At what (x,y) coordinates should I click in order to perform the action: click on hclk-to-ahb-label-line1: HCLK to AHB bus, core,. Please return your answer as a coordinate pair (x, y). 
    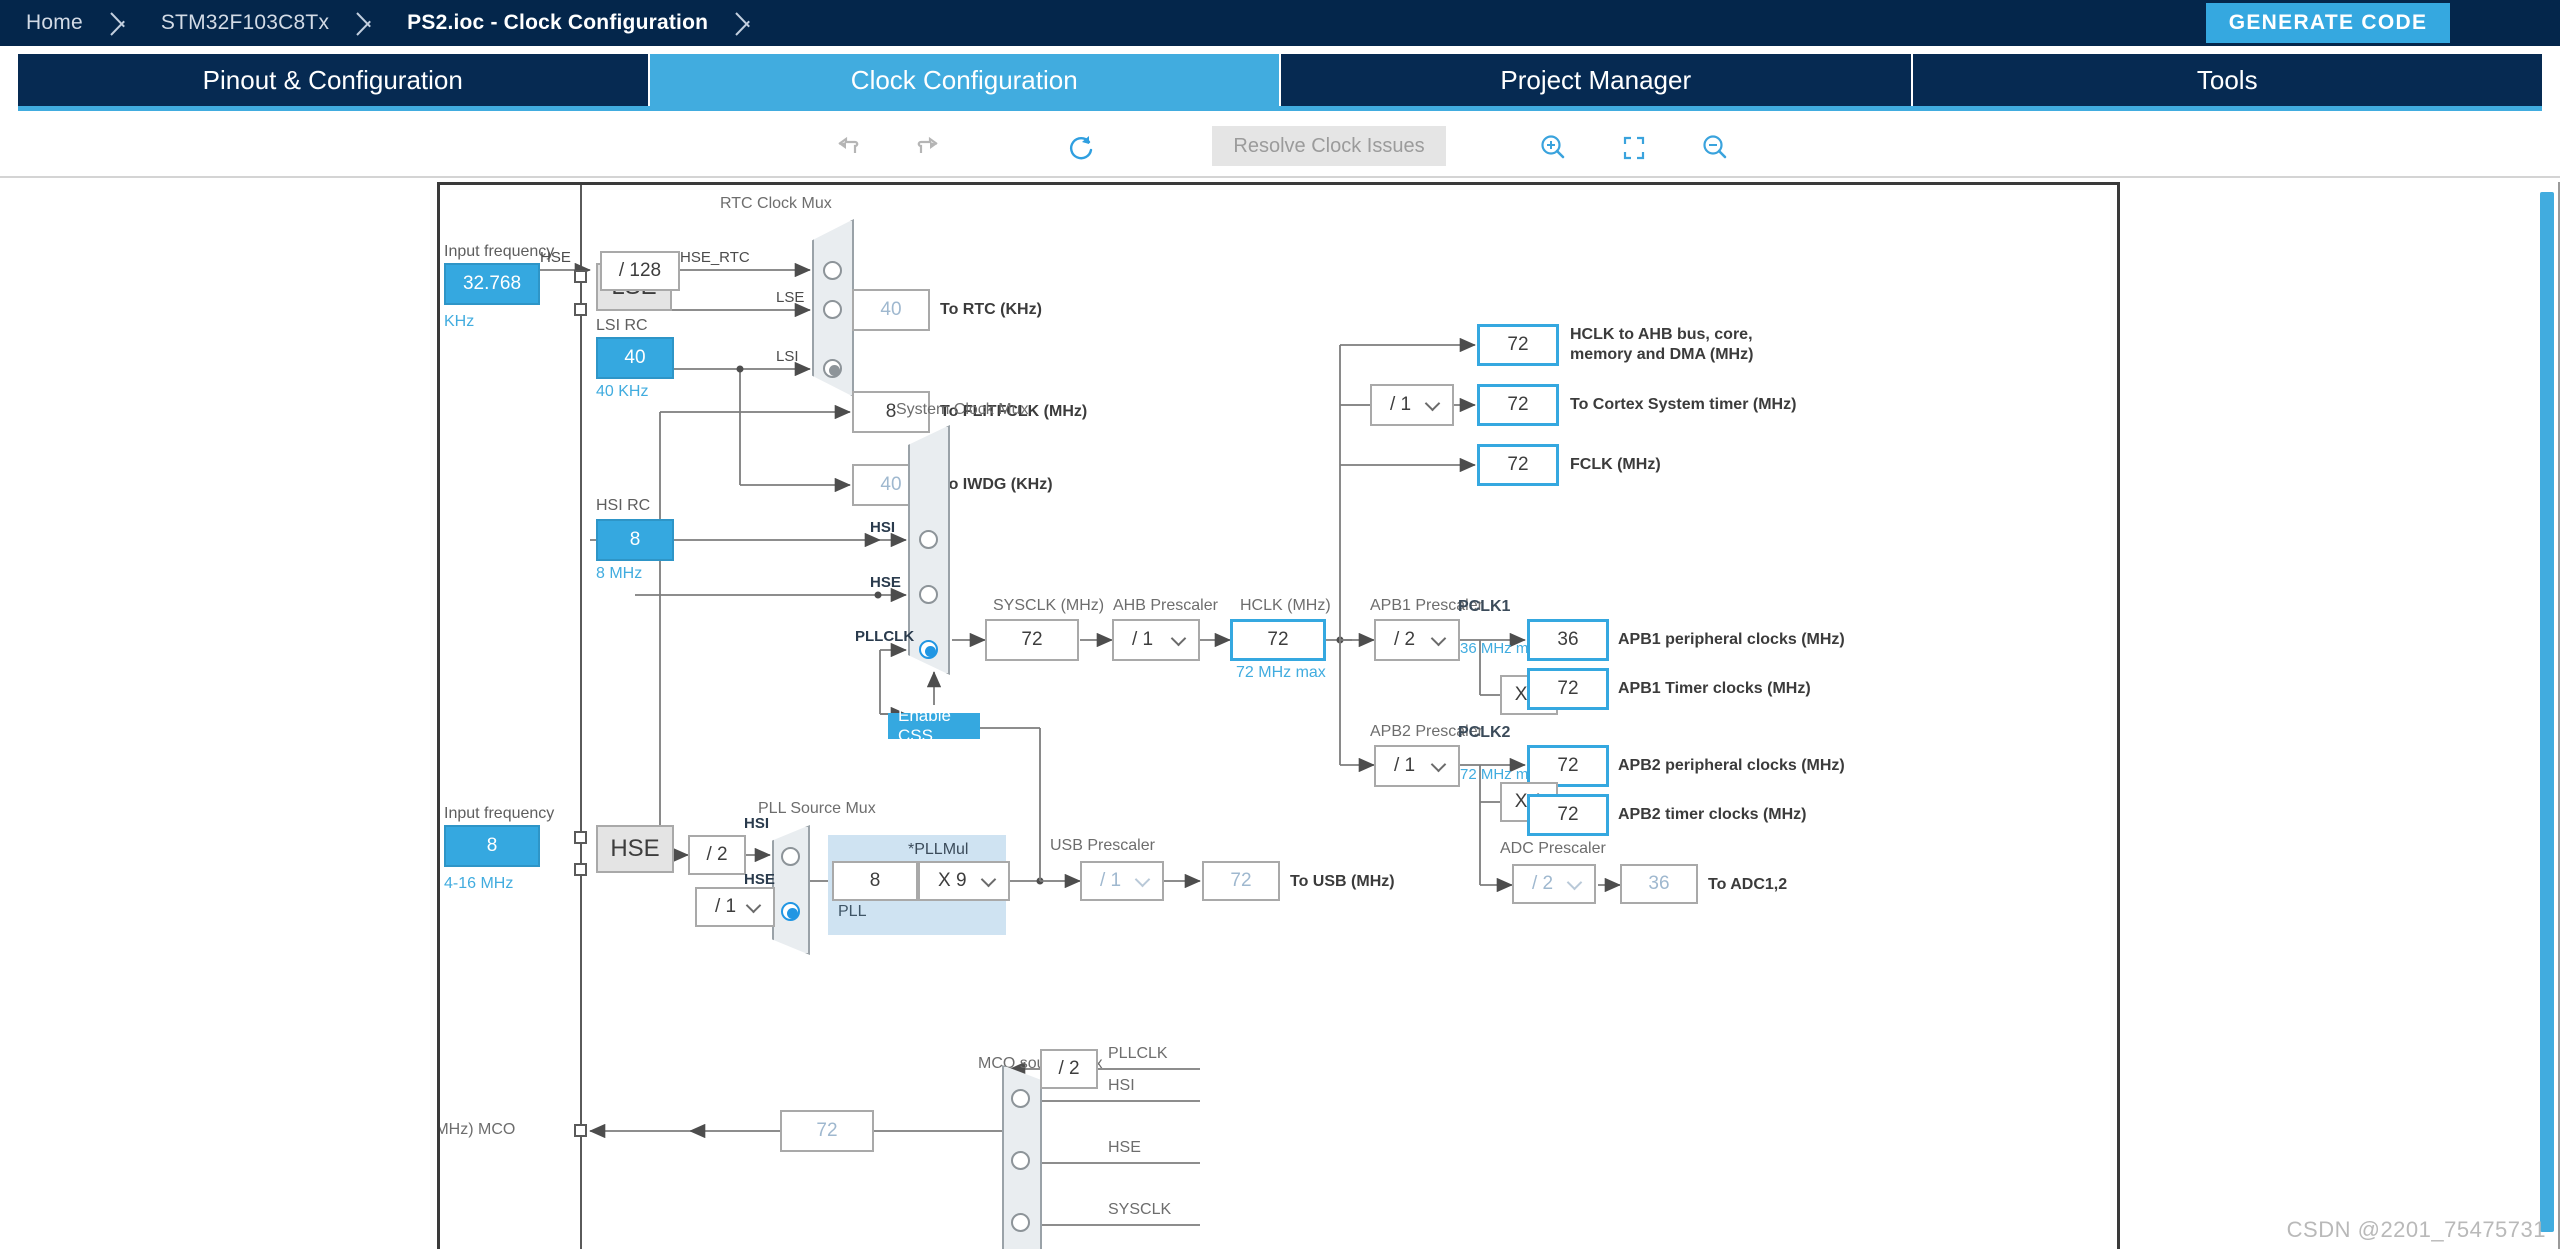
    Looking at the image, I should click on (1661, 334).